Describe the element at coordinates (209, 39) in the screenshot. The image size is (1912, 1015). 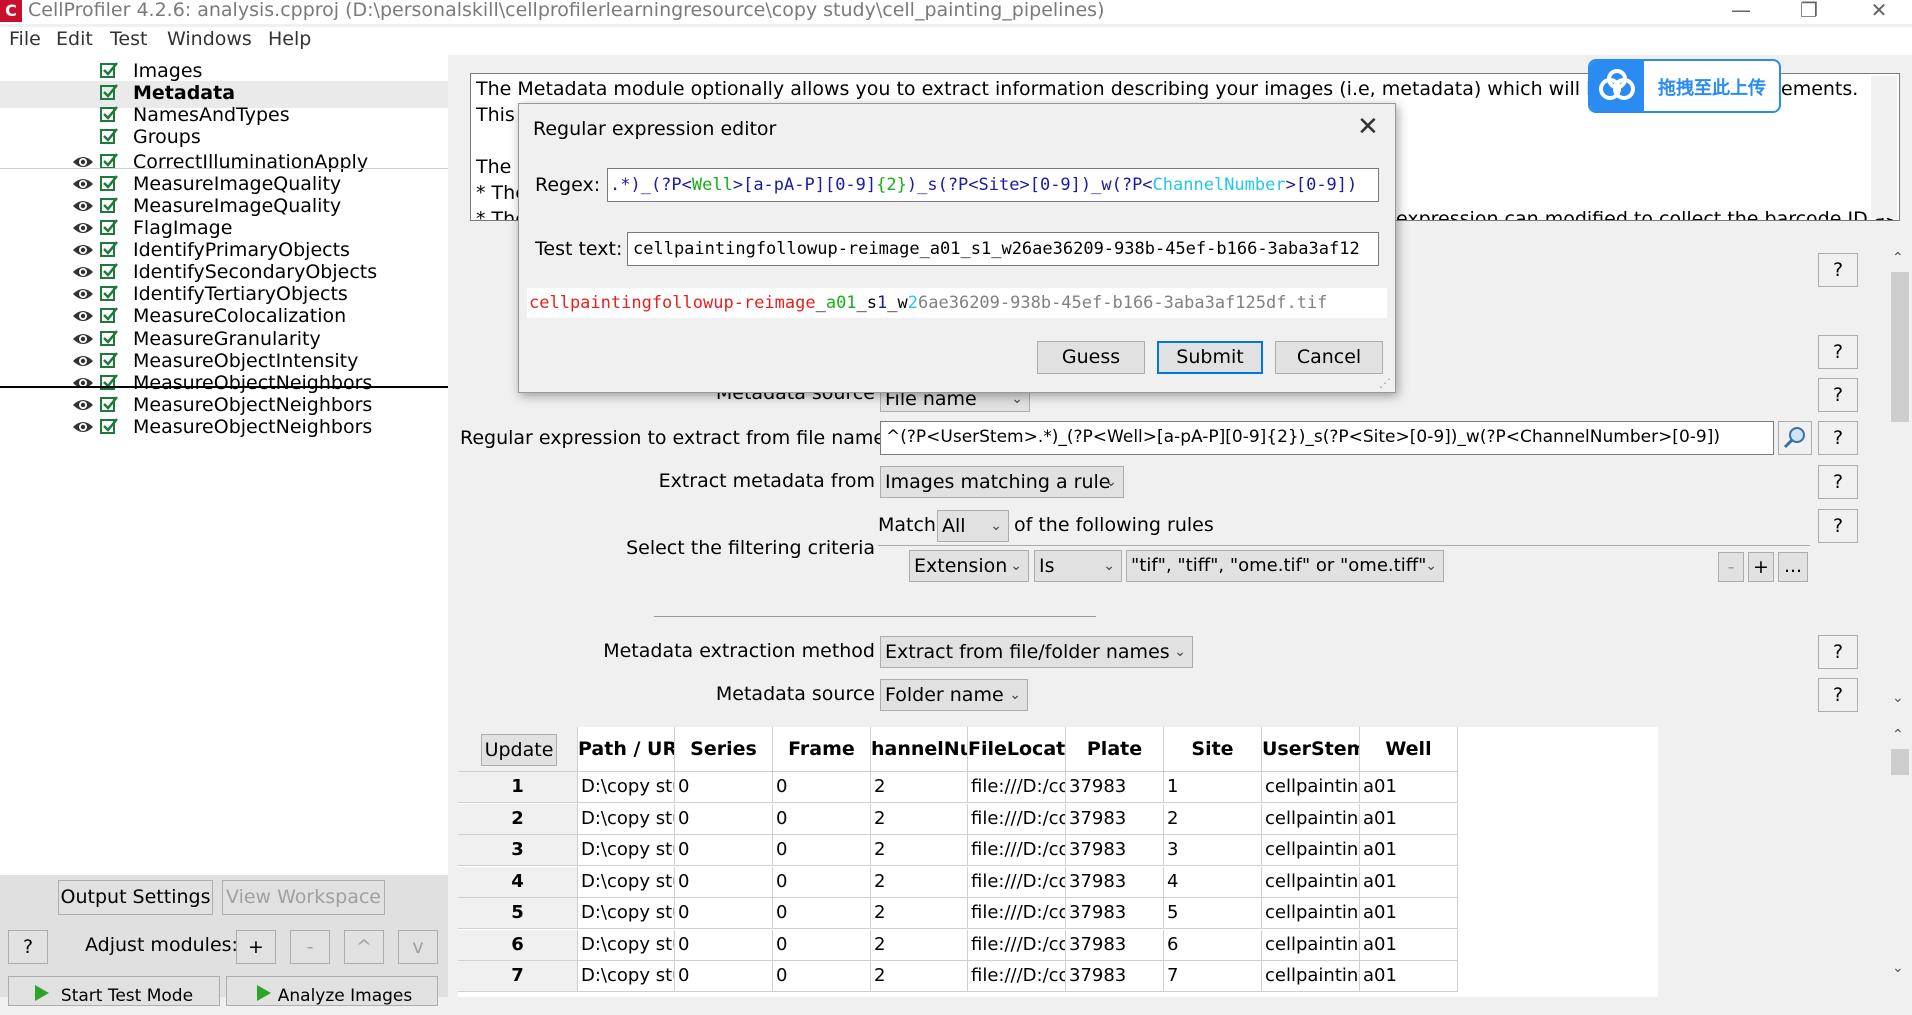
I see `menu-windows: Windows` at that location.